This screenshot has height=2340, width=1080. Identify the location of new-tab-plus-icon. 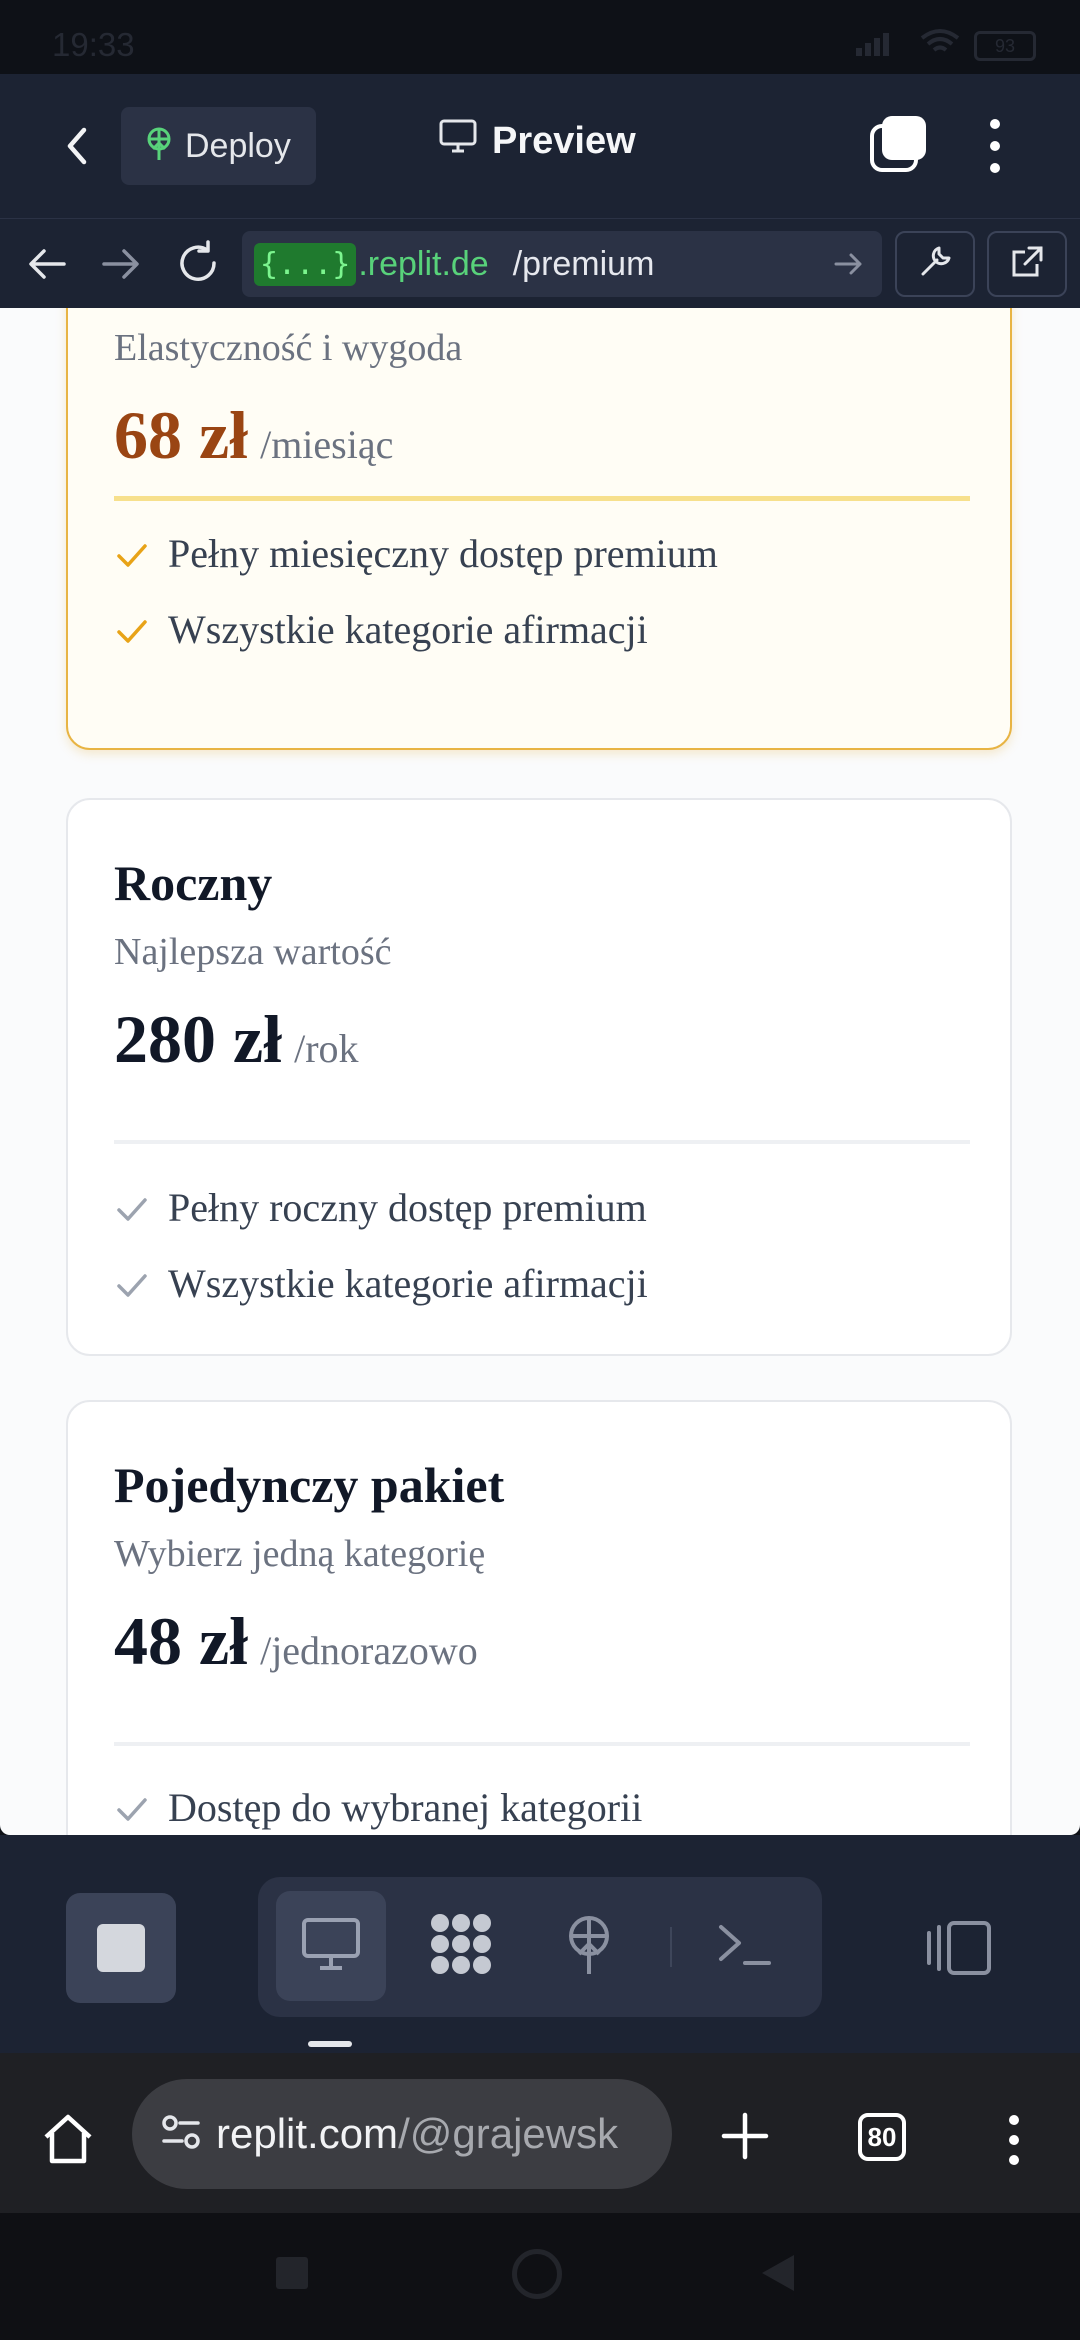
(745, 2136).